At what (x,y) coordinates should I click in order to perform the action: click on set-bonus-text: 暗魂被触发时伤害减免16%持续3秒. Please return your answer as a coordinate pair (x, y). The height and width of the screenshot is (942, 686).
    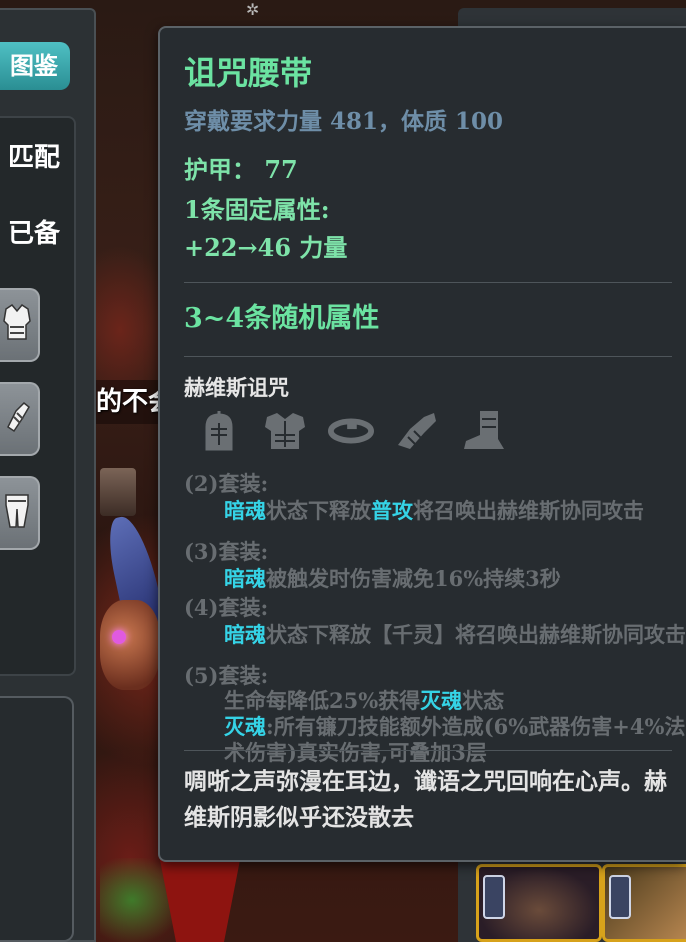
    Looking at the image, I should click on (455, 579).